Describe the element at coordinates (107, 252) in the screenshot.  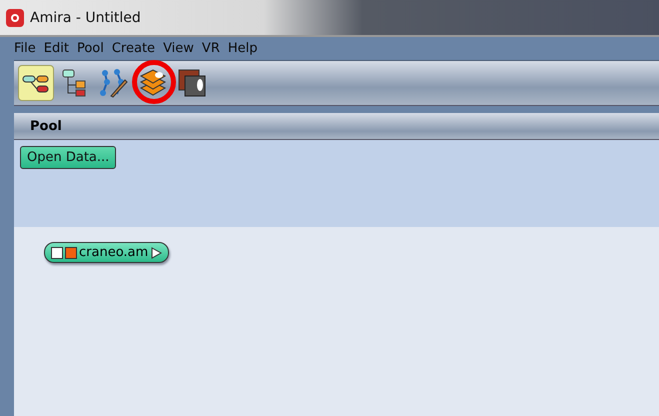
I see `data-object-node: craneo.am` at that location.